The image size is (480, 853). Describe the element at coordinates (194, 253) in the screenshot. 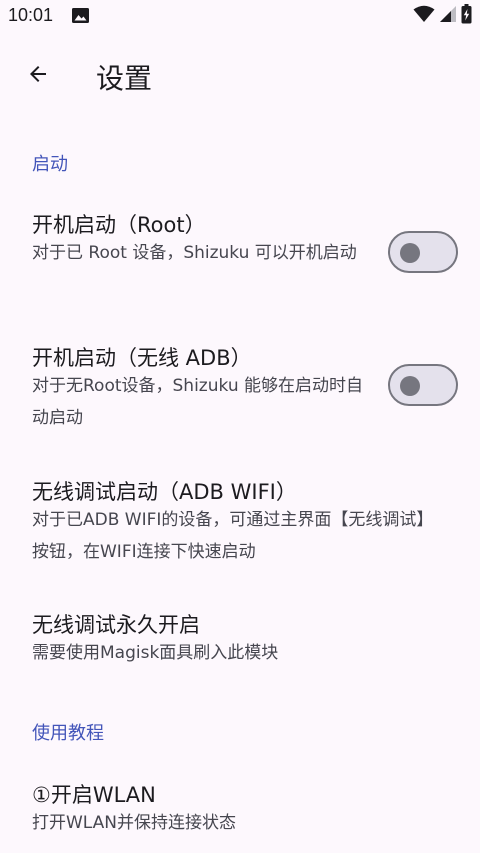

I see `pref-summary: 对于已 Root 设备，Shizuku 可以开机启动` at that location.